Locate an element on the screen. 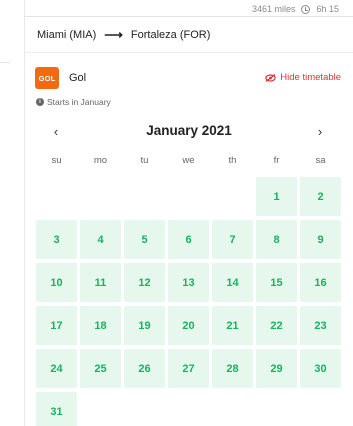 The image size is (353, 426). calendar-day: 6 is located at coordinates (188, 239).